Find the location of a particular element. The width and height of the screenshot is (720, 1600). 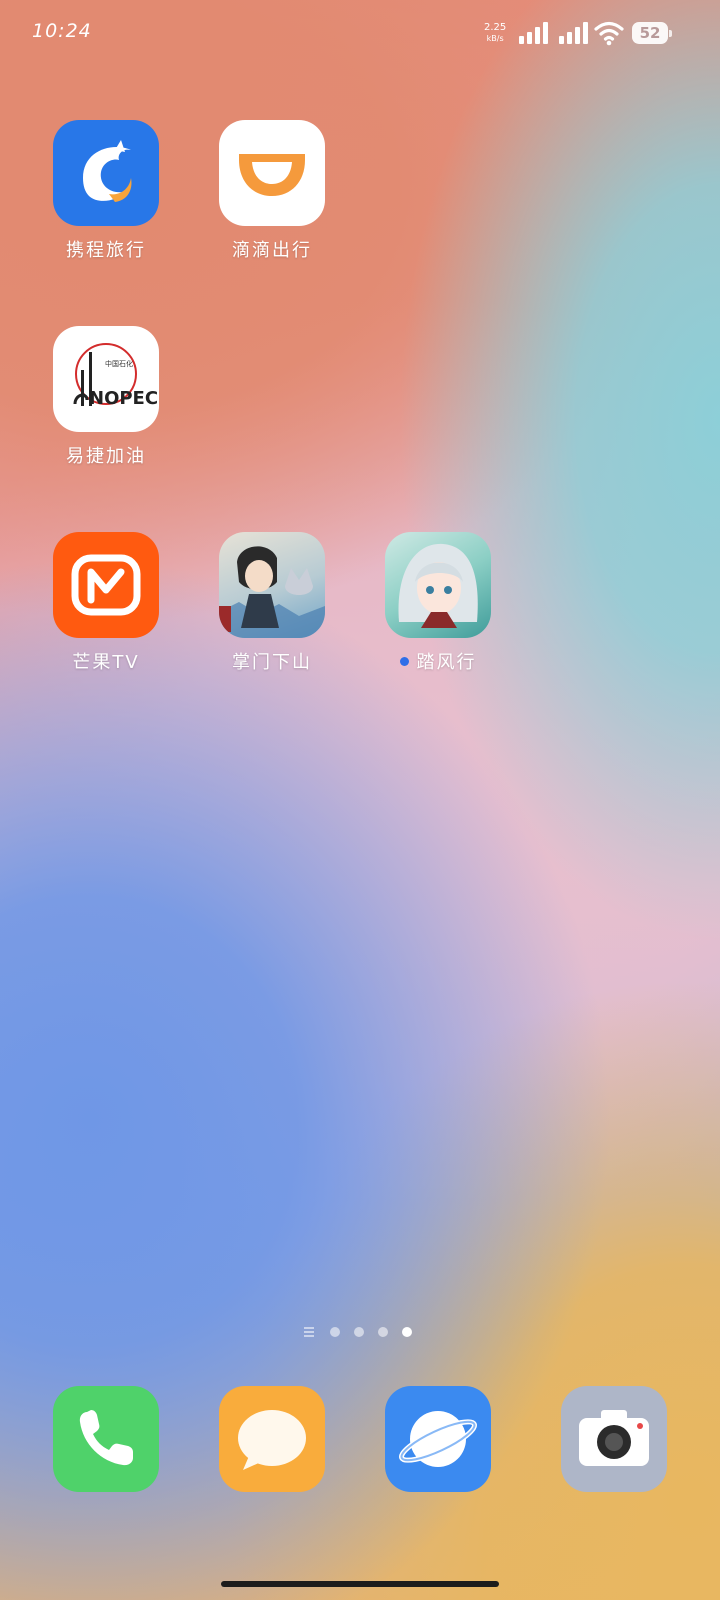

cellular-signal-icon is located at coordinates (533, 33).